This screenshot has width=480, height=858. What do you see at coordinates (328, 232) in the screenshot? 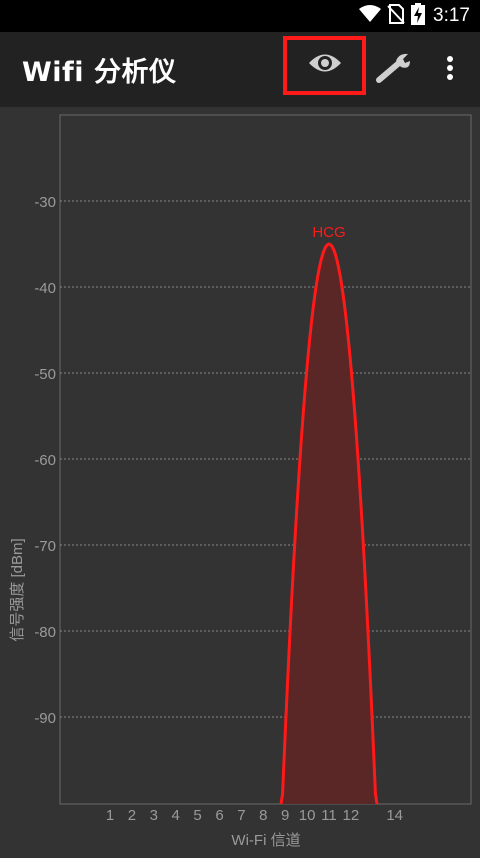
I see `network-label-hcg: HCG` at bounding box center [328, 232].